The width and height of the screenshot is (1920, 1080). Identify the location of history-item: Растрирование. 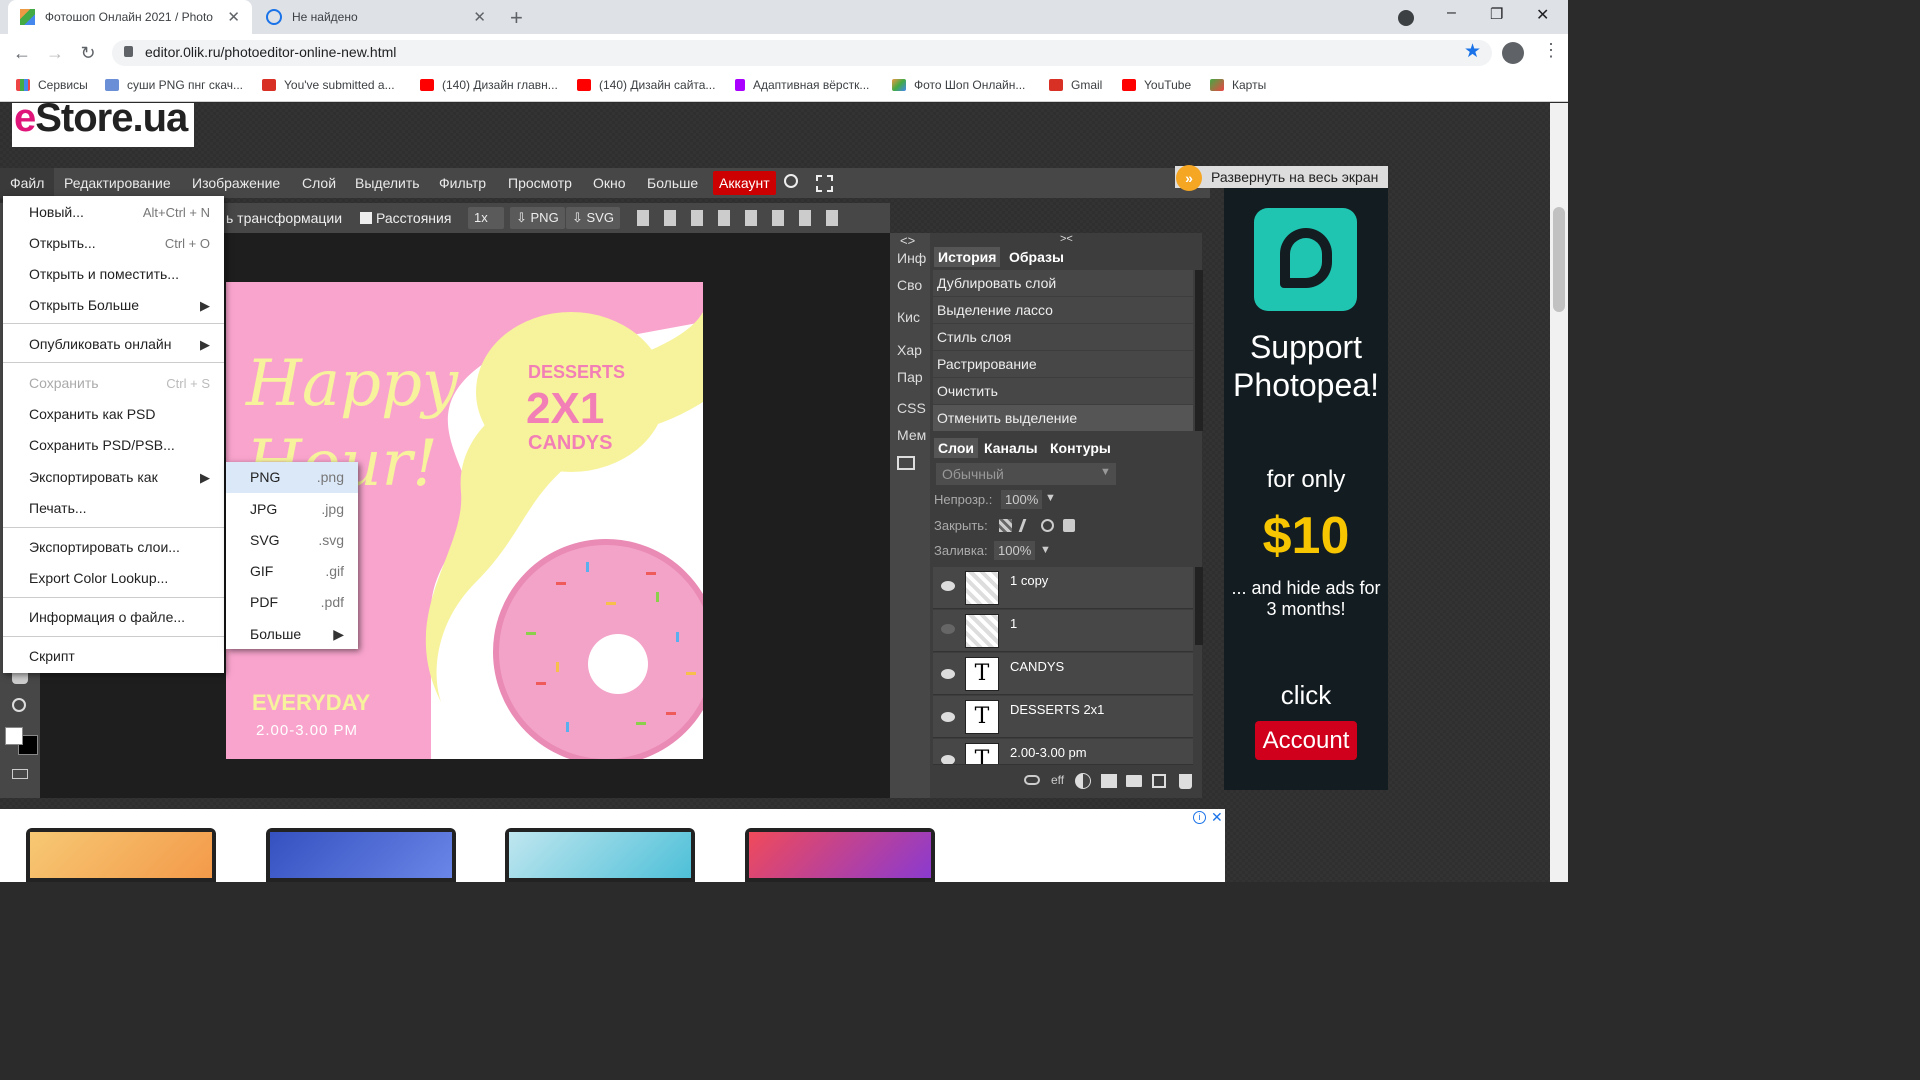
(1063, 364).